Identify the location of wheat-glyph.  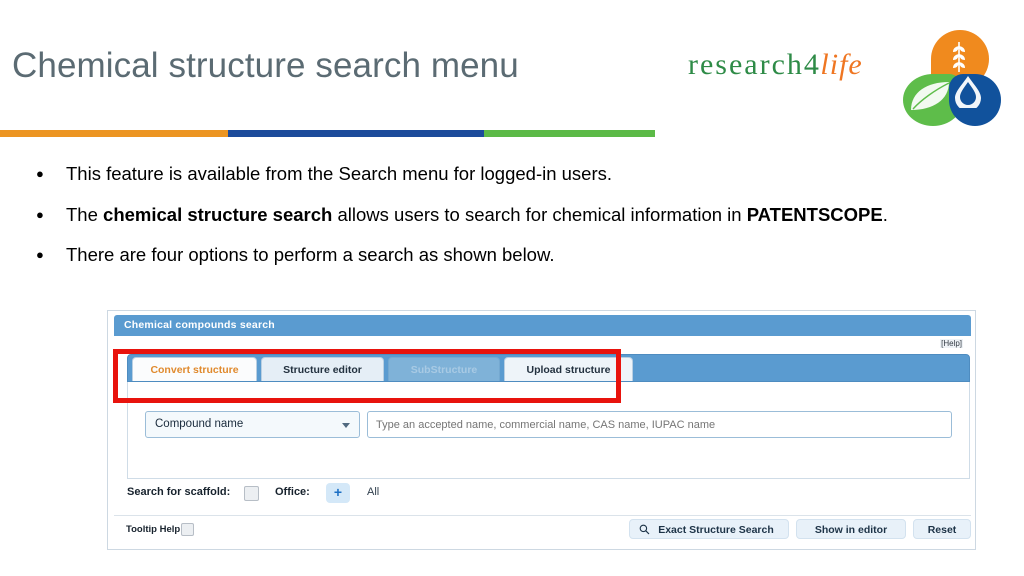
(959, 57).